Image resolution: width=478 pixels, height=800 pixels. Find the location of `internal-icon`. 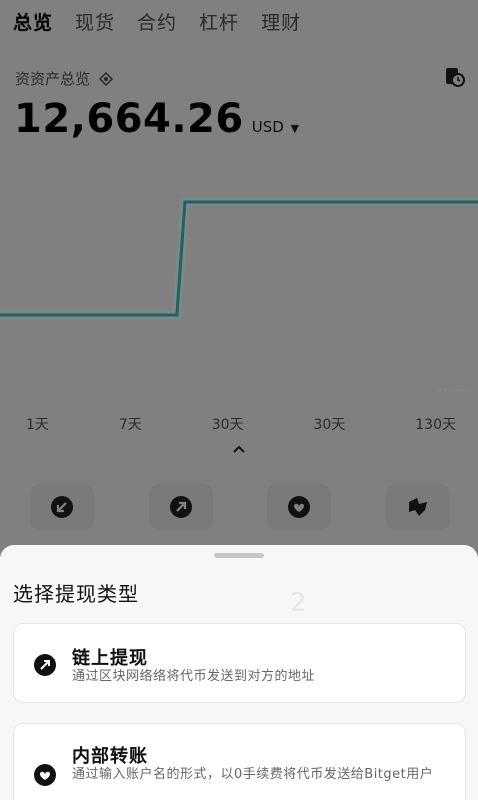

internal-icon is located at coordinates (45, 775).